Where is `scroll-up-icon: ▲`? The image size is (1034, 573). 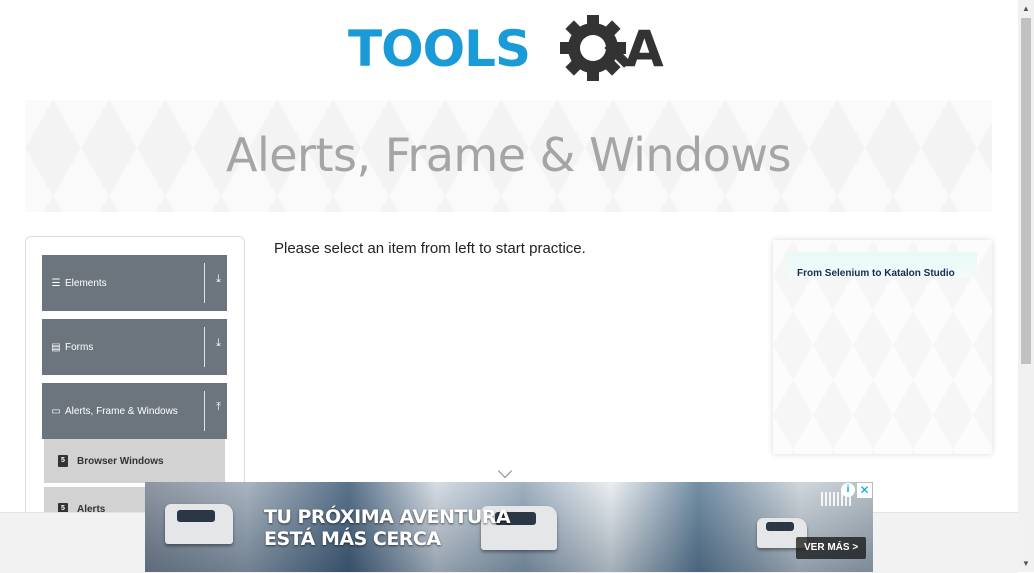 scroll-up-icon: ▲ is located at coordinates (1026, 8).